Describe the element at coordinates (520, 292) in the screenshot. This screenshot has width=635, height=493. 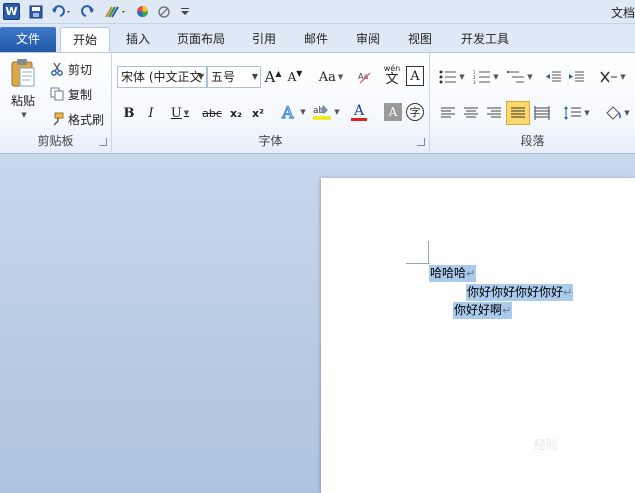
I see `document-line: 你好你好你好你好↵` at that location.